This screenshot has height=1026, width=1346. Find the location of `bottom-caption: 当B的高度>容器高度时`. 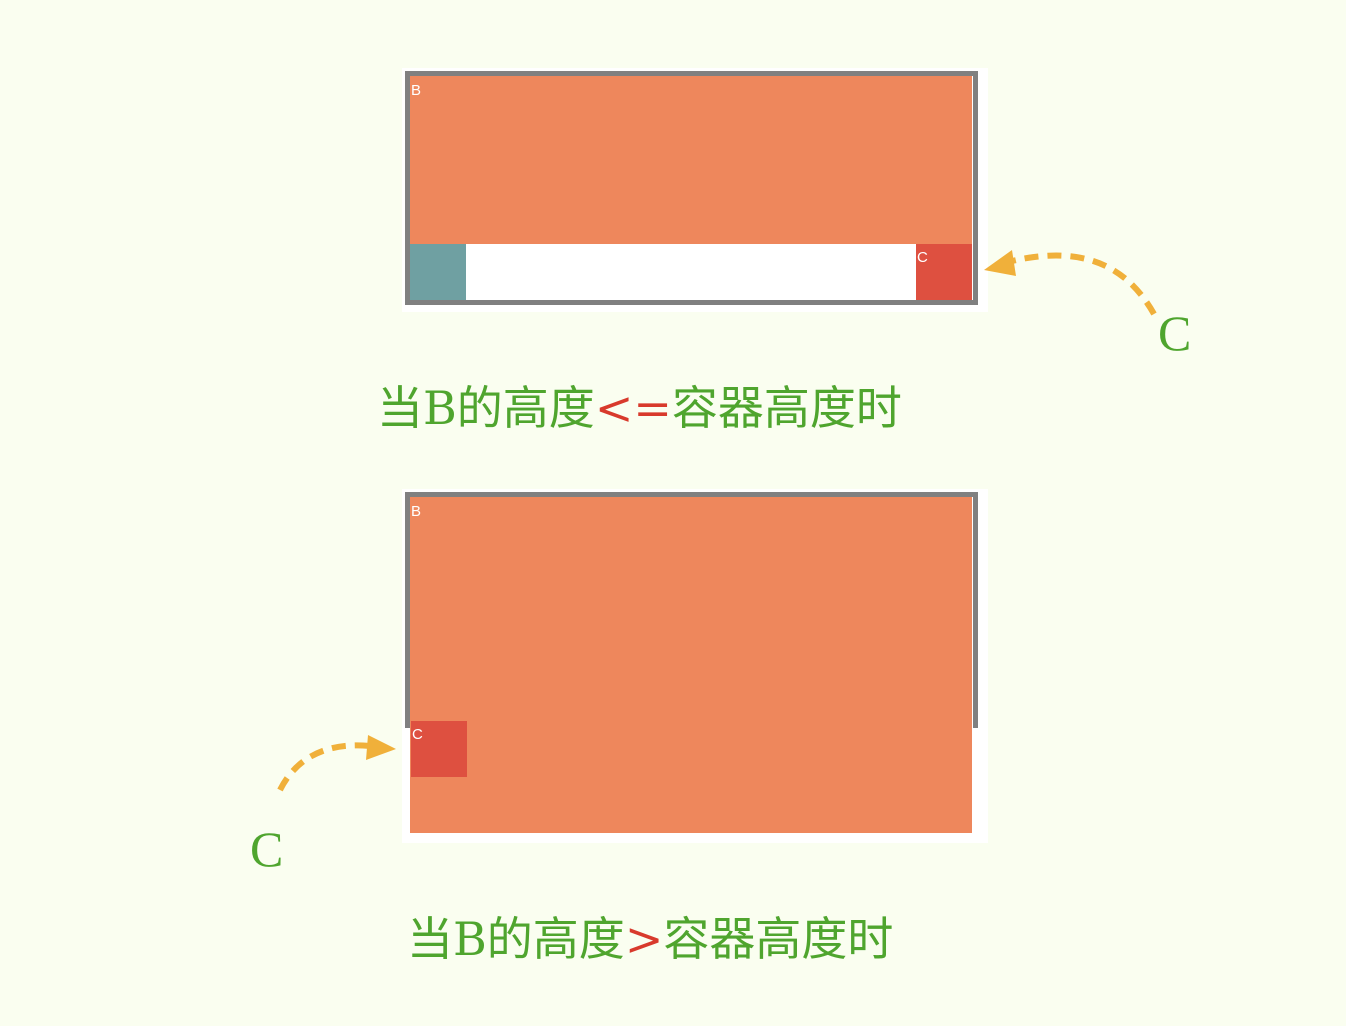

bottom-caption: 当B的高度>容器高度时 is located at coordinates (650, 939).